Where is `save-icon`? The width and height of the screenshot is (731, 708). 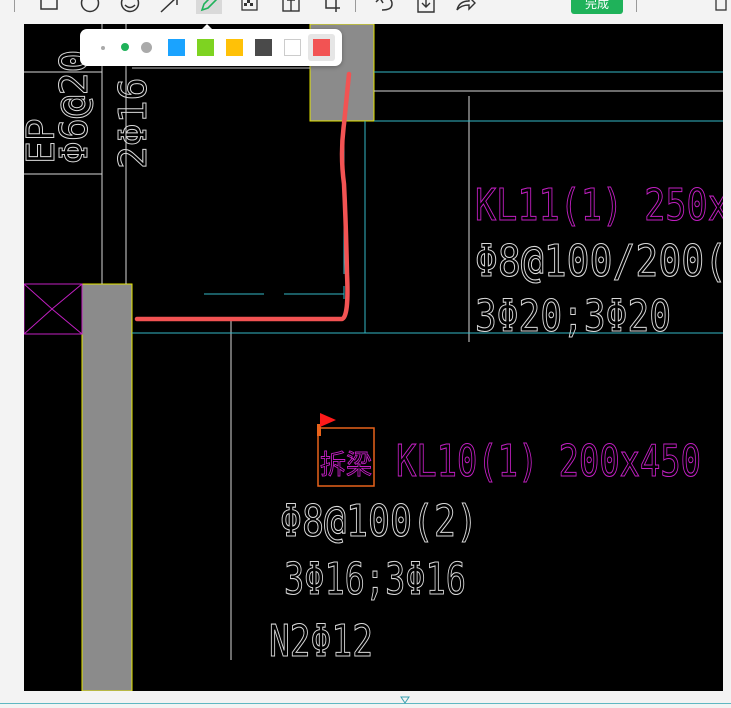 save-icon is located at coordinates (426, 6).